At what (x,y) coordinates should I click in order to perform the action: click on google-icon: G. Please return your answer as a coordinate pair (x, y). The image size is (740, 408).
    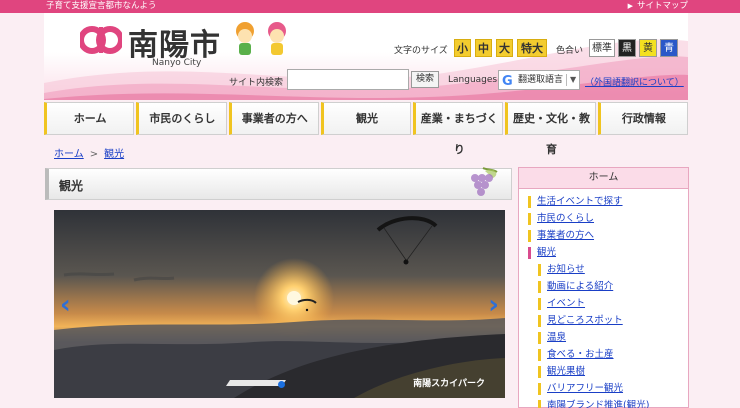
    Looking at the image, I should click on (507, 81).